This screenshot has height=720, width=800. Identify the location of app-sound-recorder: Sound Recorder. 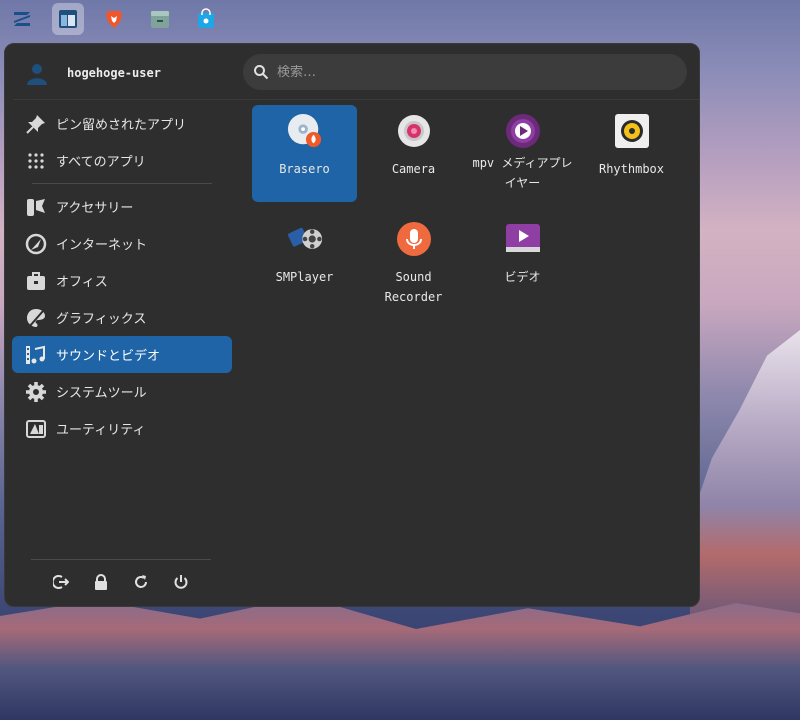
(413, 261).